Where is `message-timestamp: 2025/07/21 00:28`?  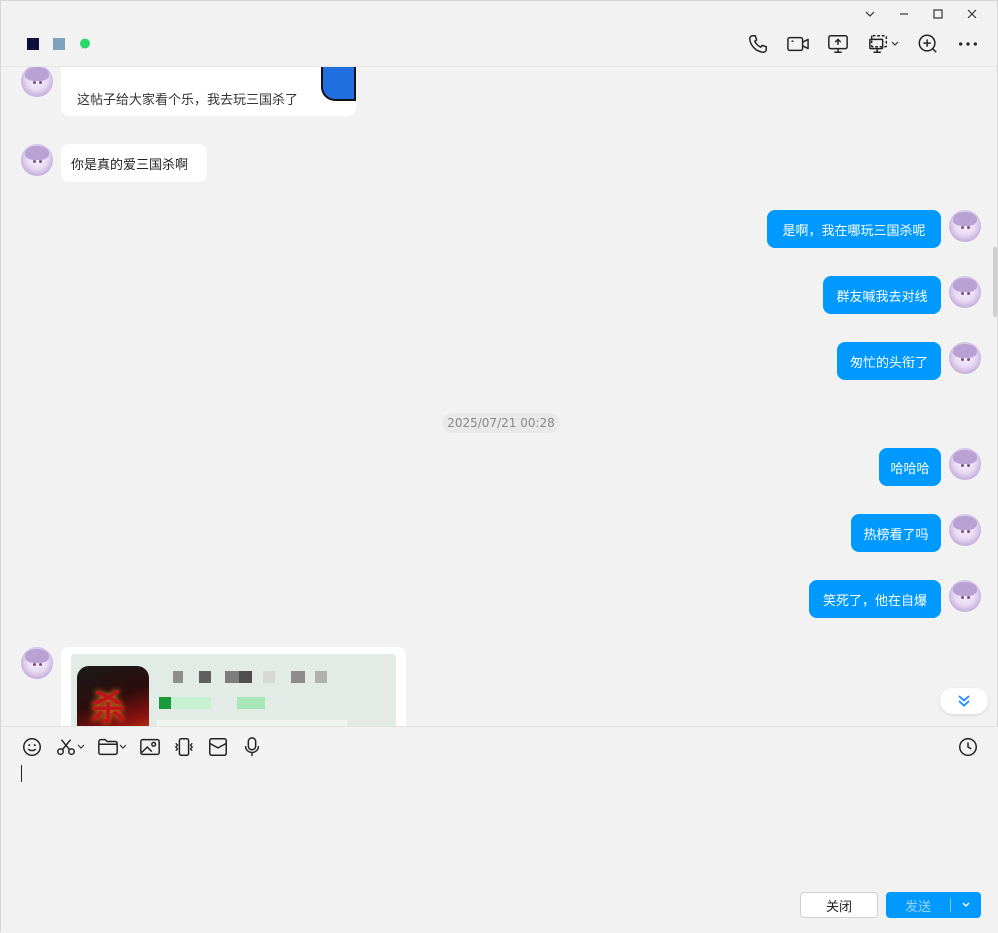
message-timestamp: 2025/07/21 00:28 is located at coordinates (501, 423).